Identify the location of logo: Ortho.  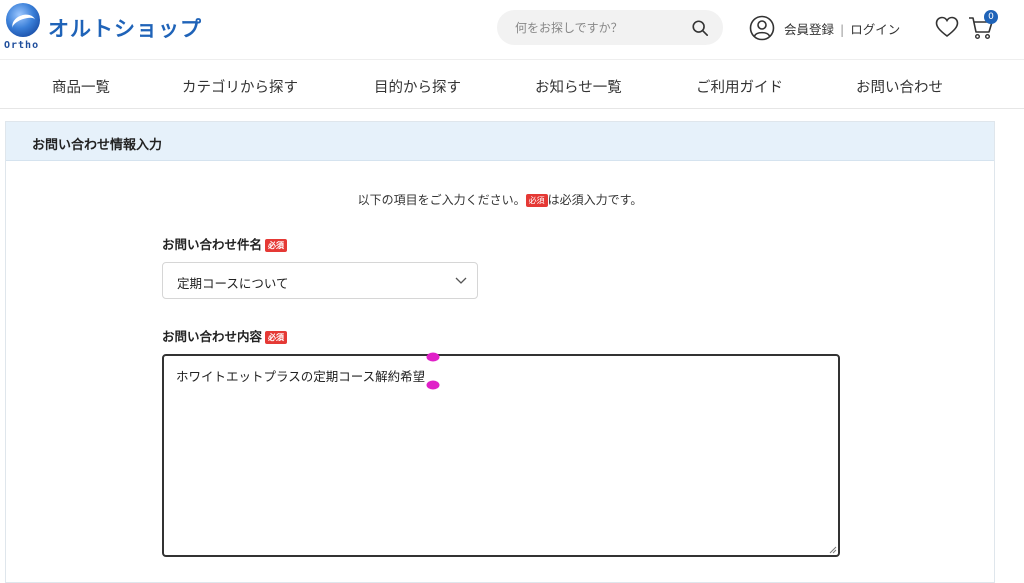
(24, 28).